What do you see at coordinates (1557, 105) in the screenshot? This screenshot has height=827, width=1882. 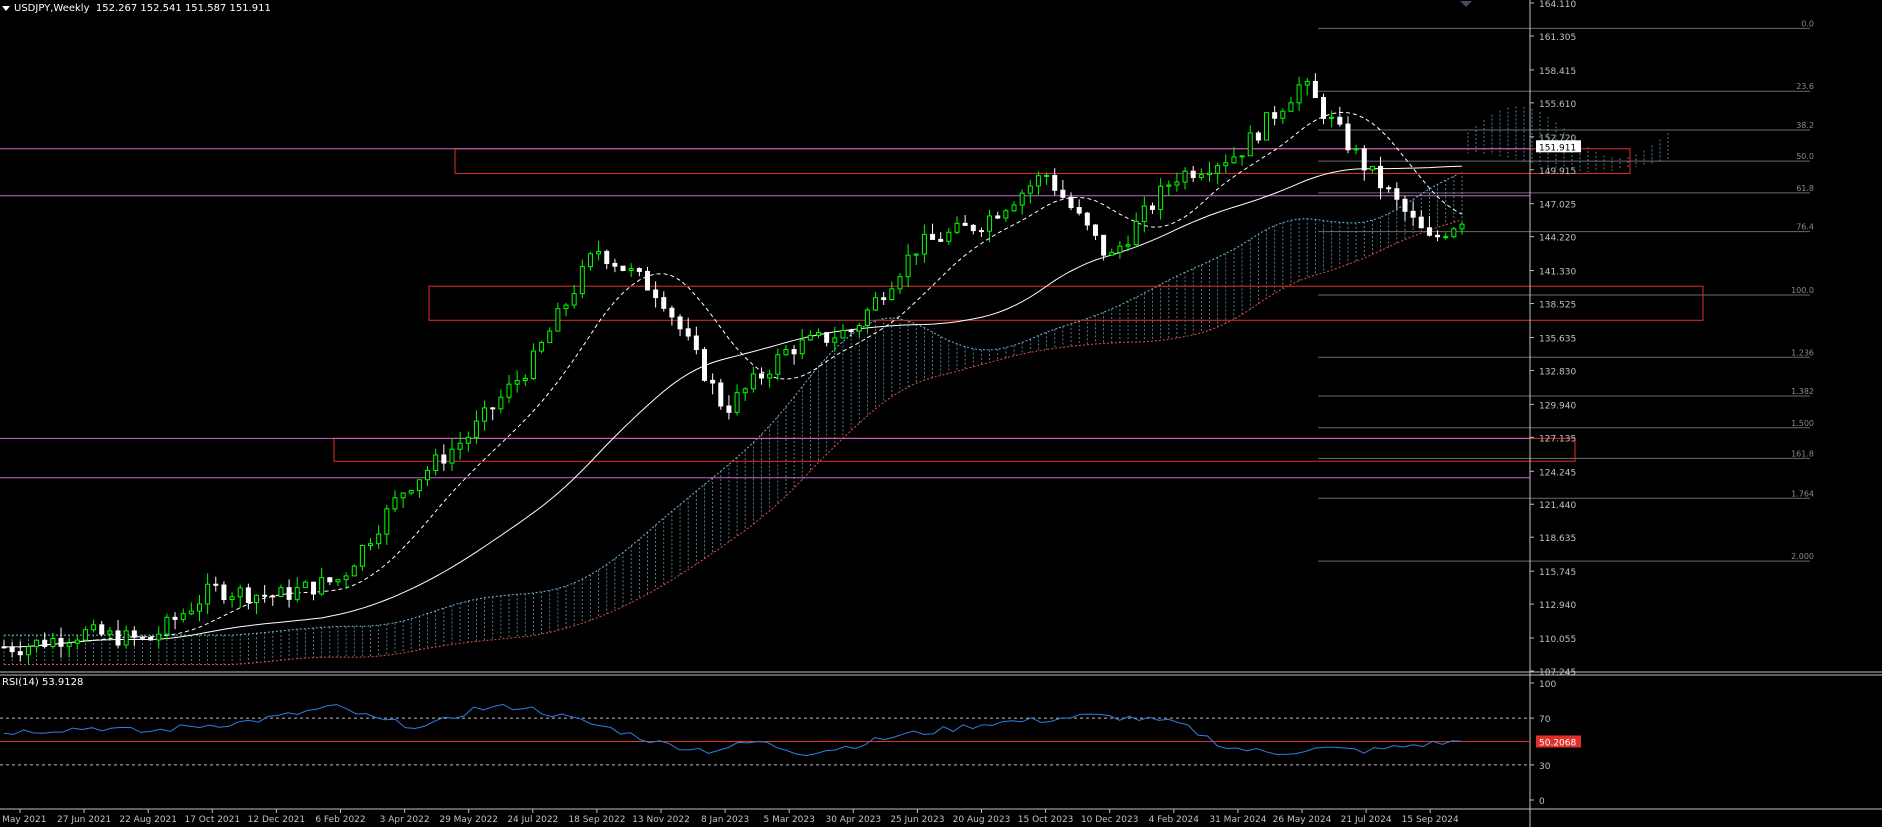 I see `price-tick-label: 155.610` at bounding box center [1557, 105].